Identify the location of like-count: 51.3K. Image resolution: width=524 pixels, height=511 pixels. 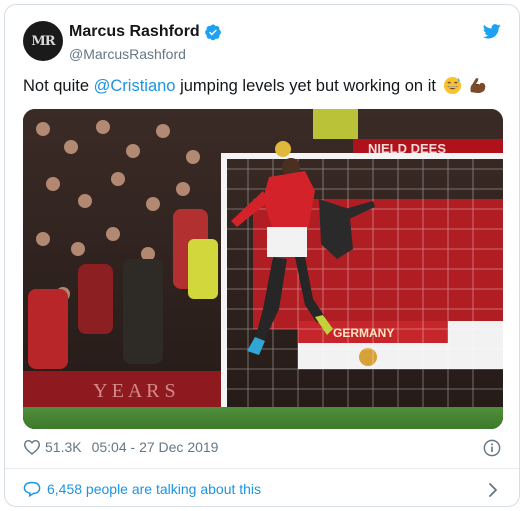
(63, 447).